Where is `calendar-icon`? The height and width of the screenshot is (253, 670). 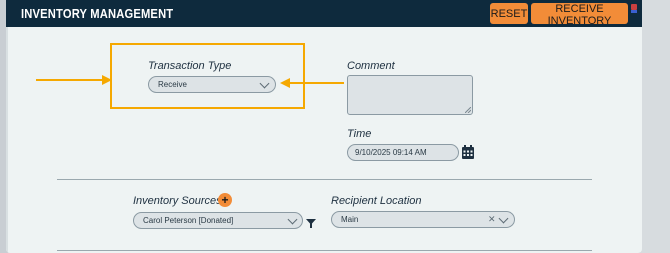 calendar-icon is located at coordinates (468, 152).